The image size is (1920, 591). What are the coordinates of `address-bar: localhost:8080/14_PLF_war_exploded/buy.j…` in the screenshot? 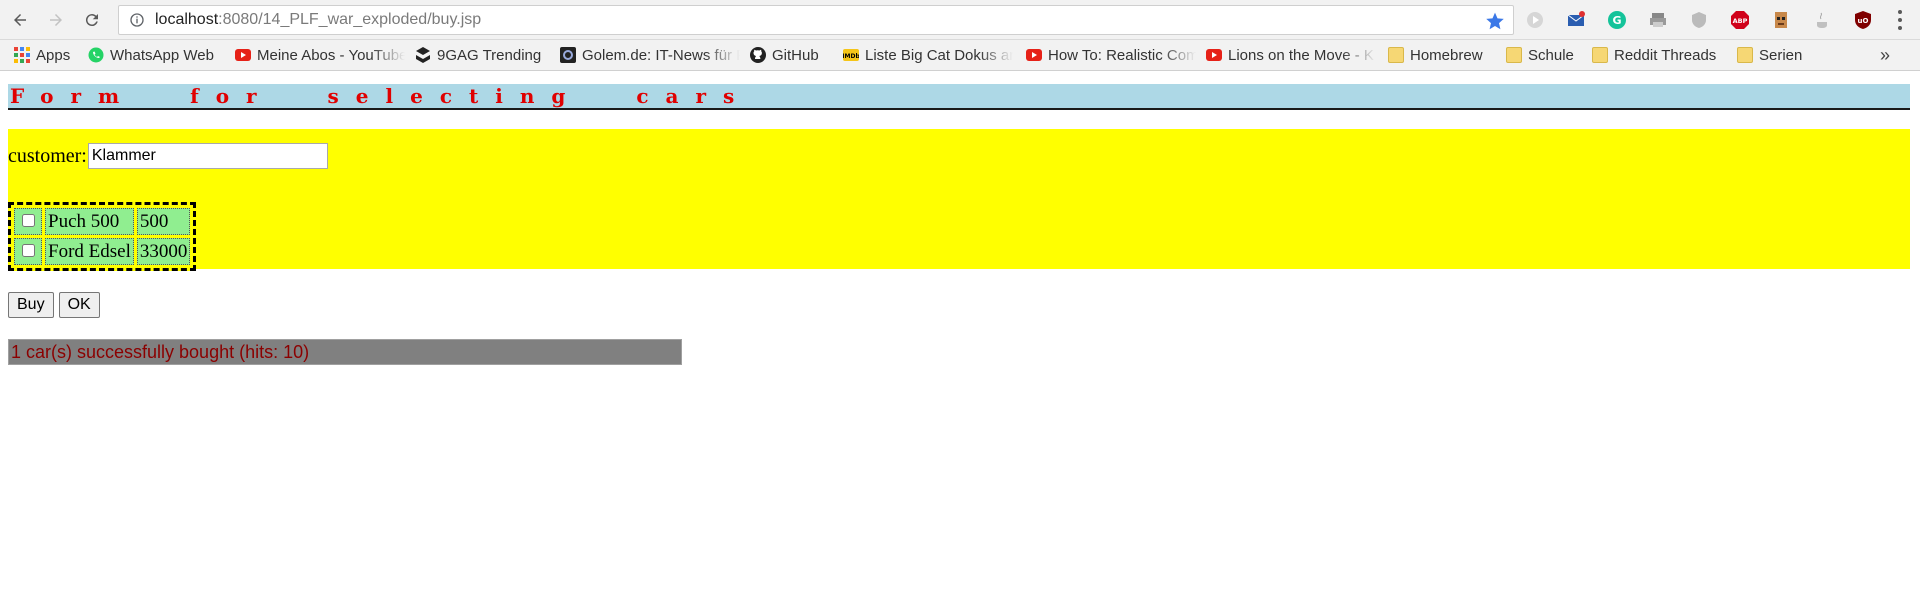 It's located at (816, 19).